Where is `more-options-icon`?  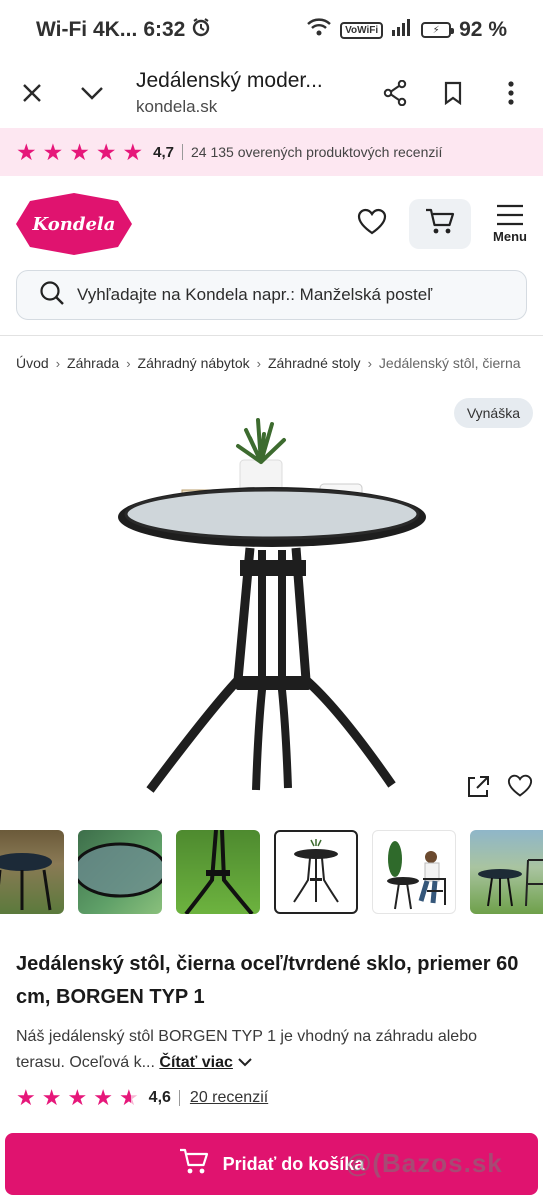 more-options-icon is located at coordinates (511, 93).